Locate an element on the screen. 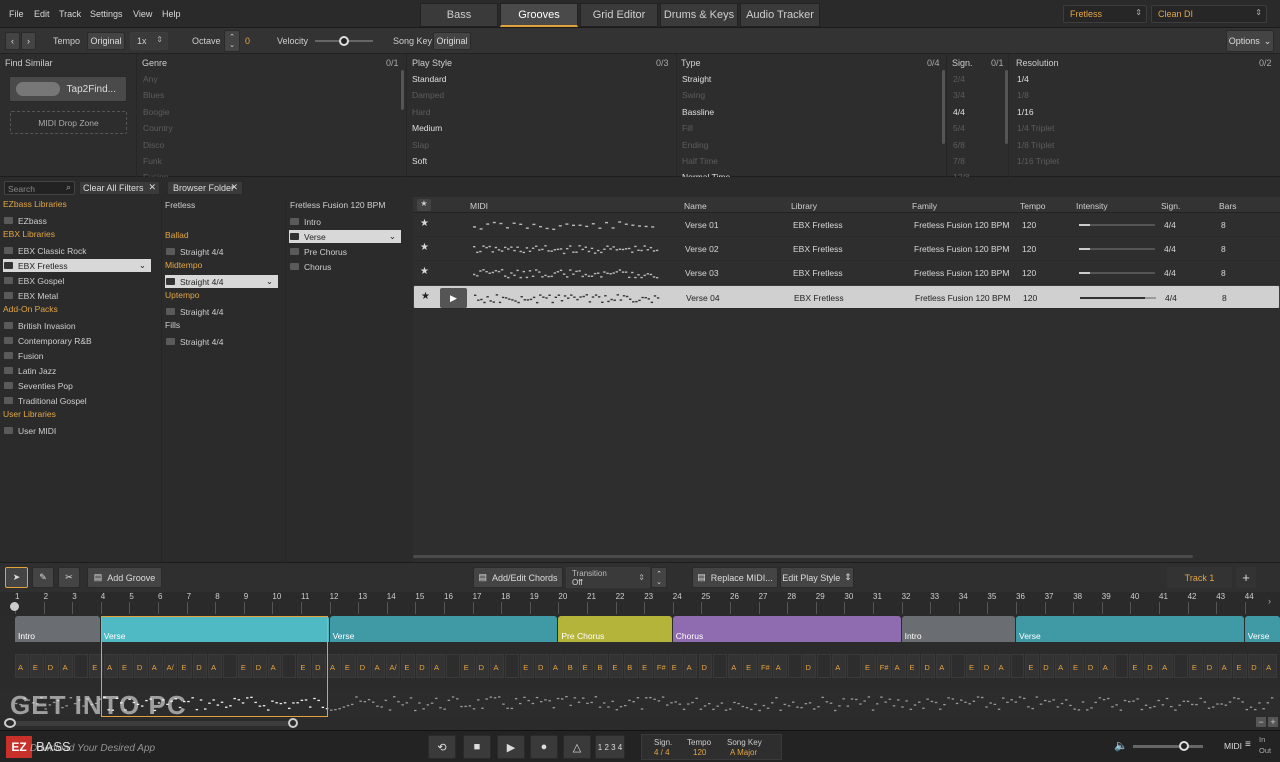 This screenshot has width=1280, height=762. col-family: Family is located at coordinates (924, 206).